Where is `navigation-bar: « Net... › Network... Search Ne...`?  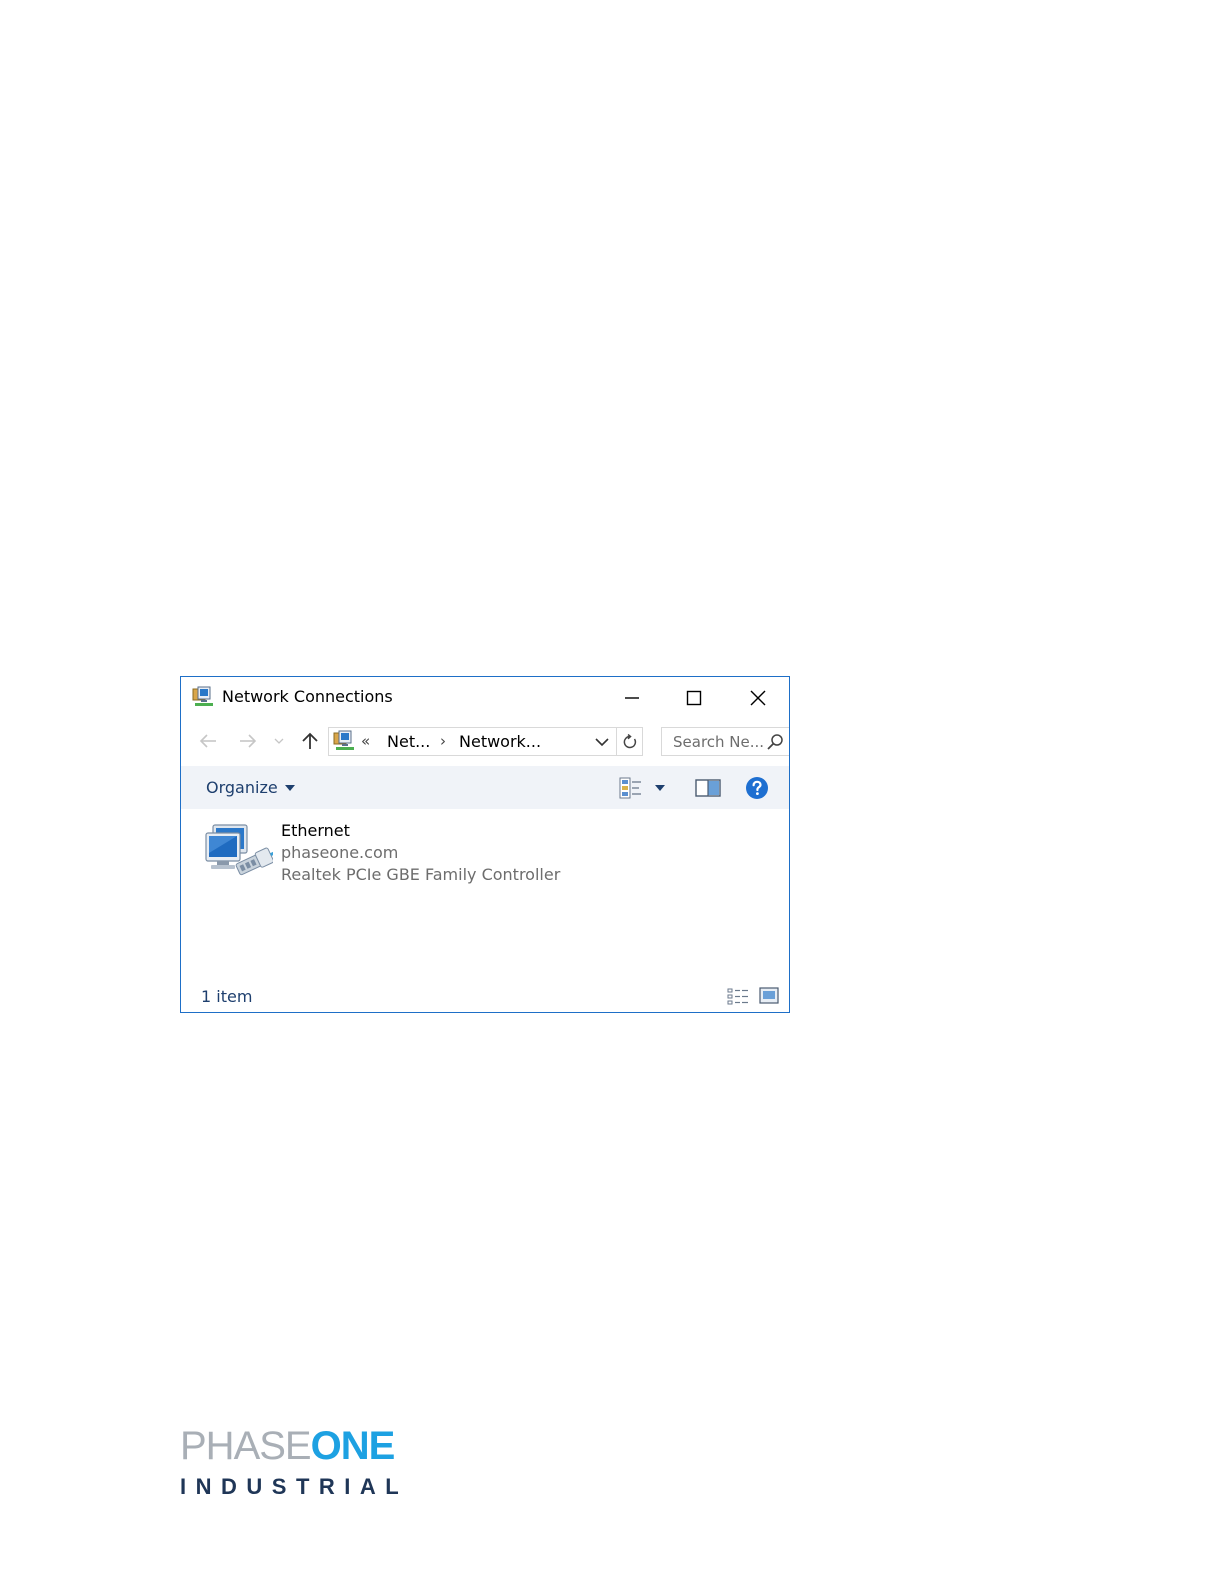
navigation-bar: « Net... › Network... Search Ne... is located at coordinates (485, 741).